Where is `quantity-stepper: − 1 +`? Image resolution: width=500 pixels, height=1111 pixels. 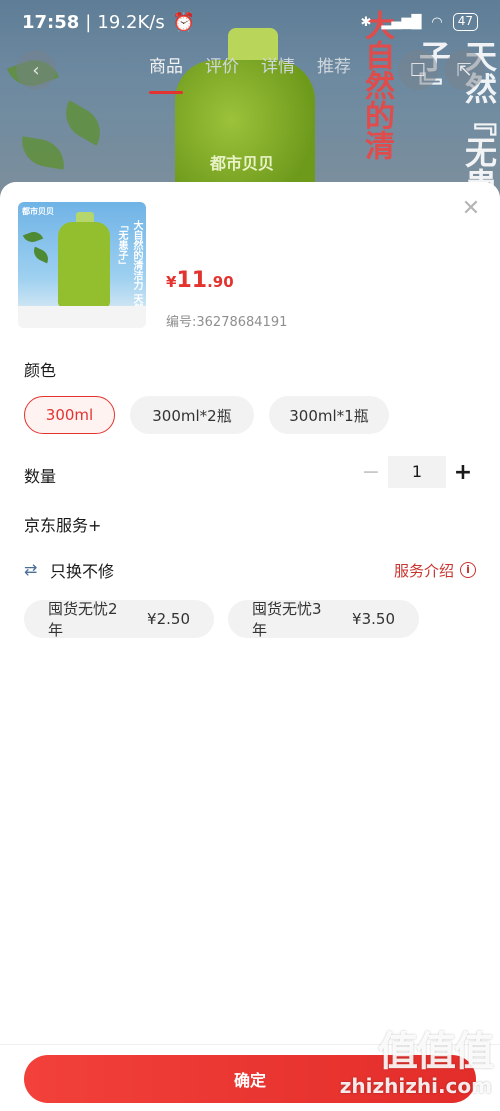
quantity-stepper: − 1 + is located at coordinates (417, 472).